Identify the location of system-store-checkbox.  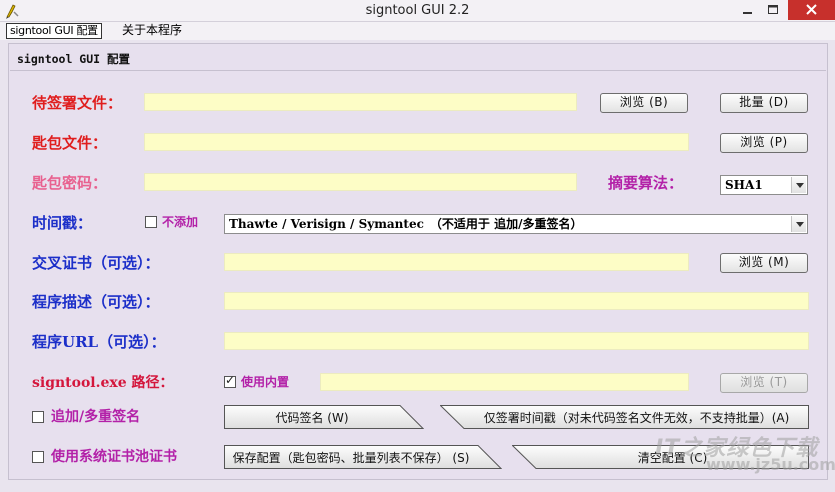
(38, 457).